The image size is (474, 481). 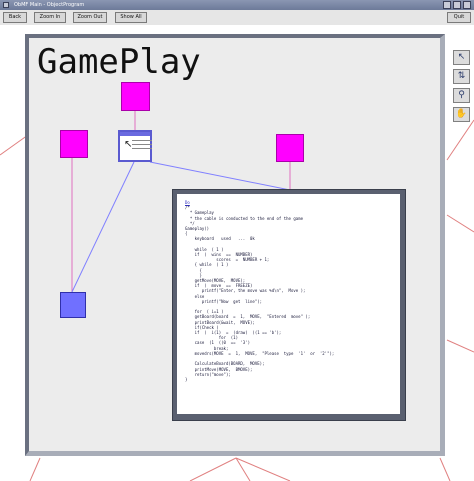 I want to click on terminal-node, so click(x=73, y=305).